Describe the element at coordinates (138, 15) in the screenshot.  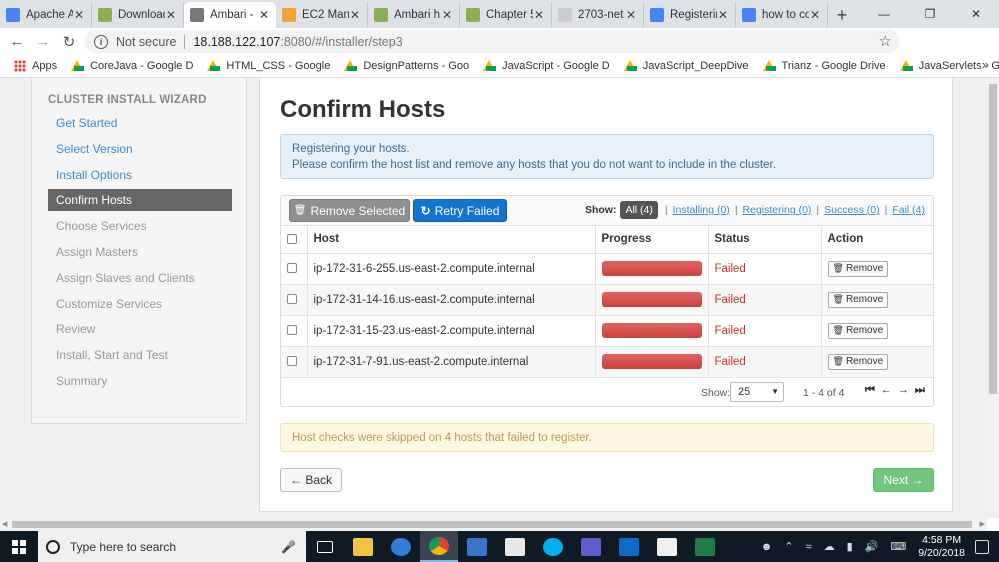
I see `browser-tab: Download ✕` at that location.